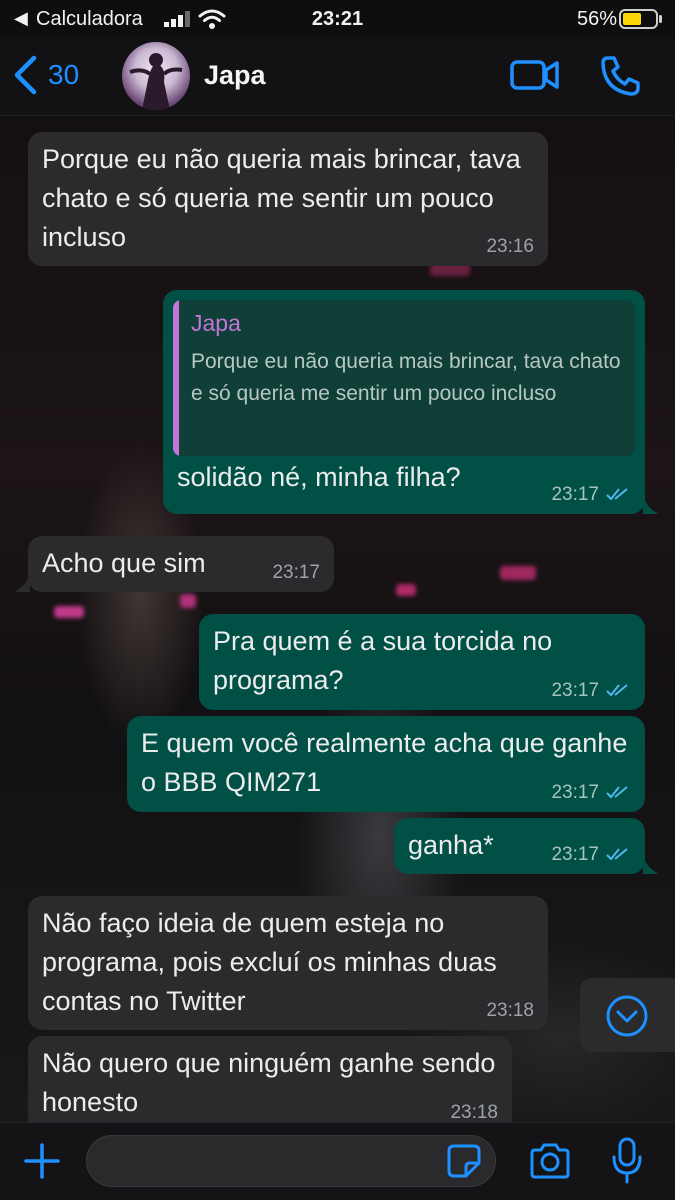 Image resolution: width=675 pixels, height=1200 pixels. I want to click on battery-percentage: 56%, so click(596, 19).